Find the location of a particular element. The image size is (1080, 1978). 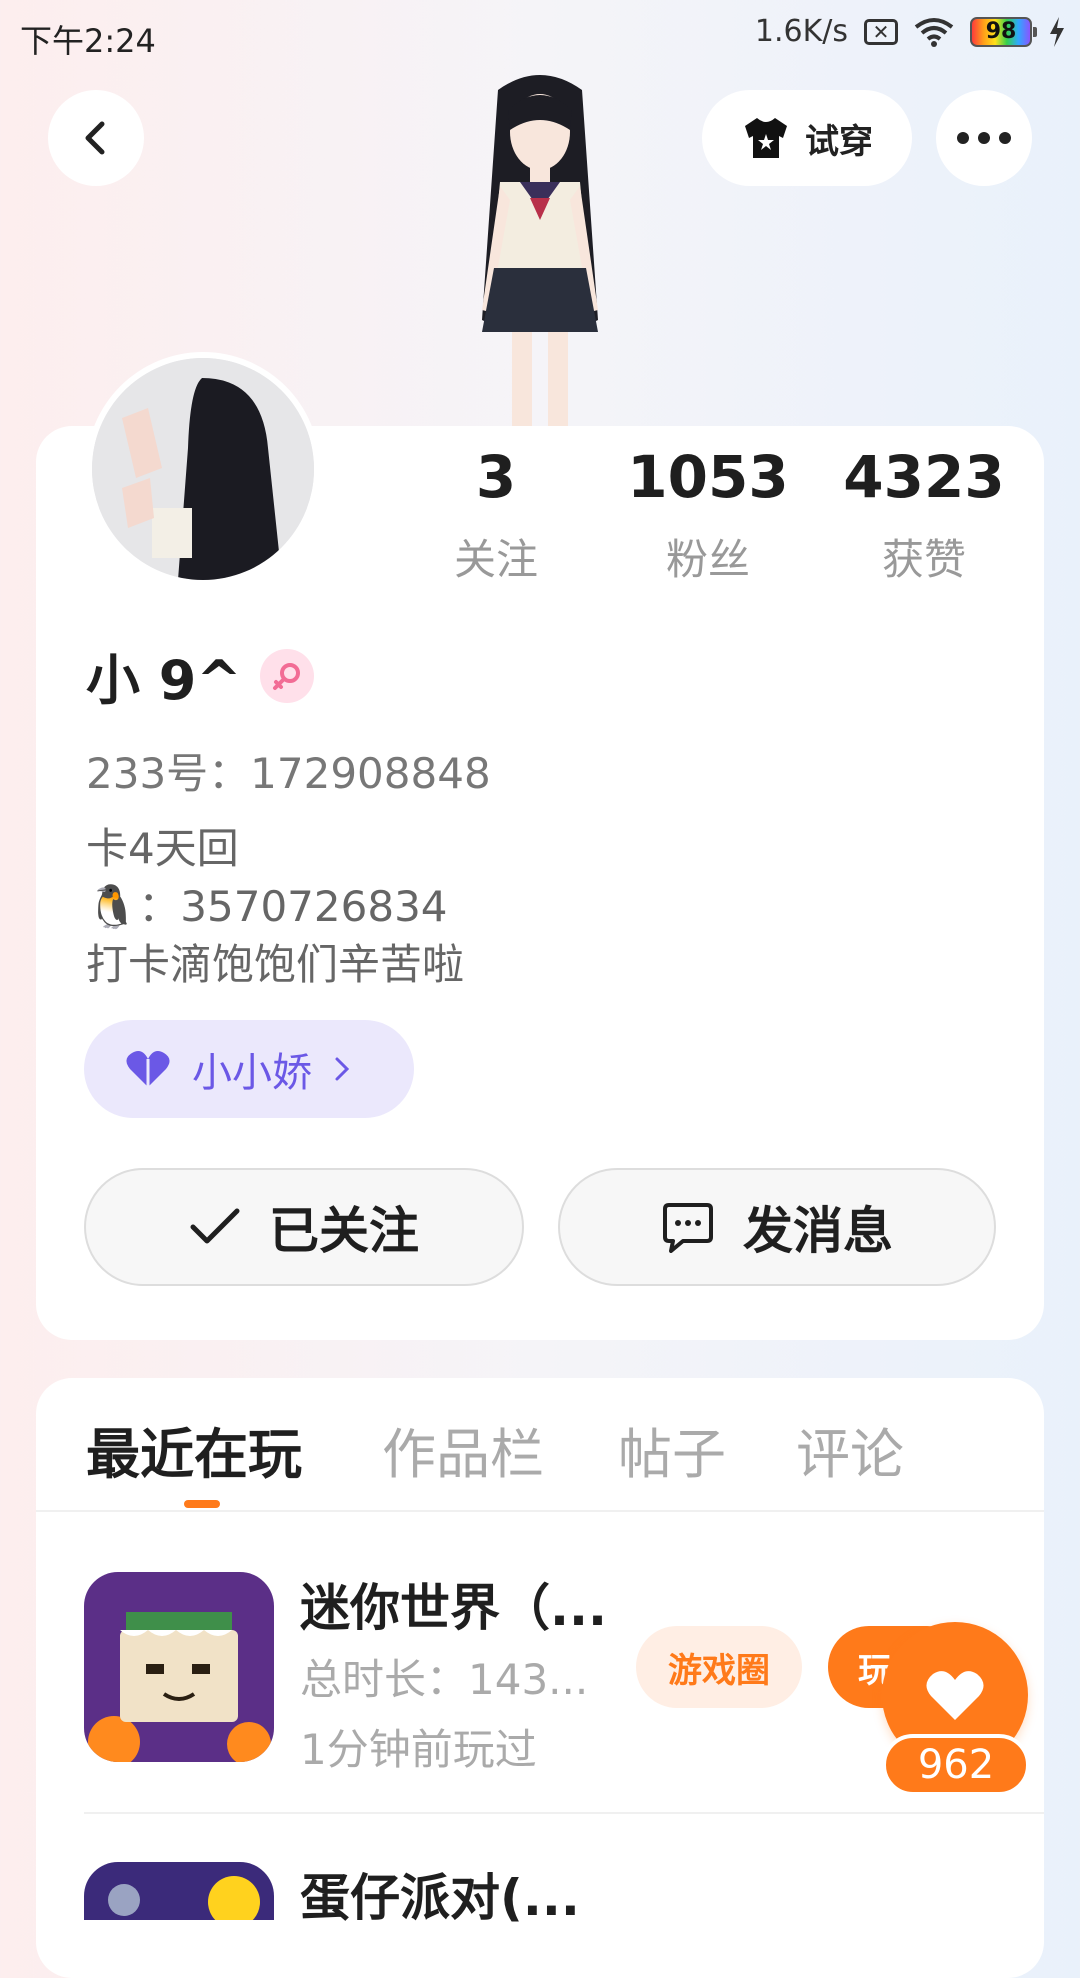

tab-comments: 评论 is located at coordinates (850, 1449).